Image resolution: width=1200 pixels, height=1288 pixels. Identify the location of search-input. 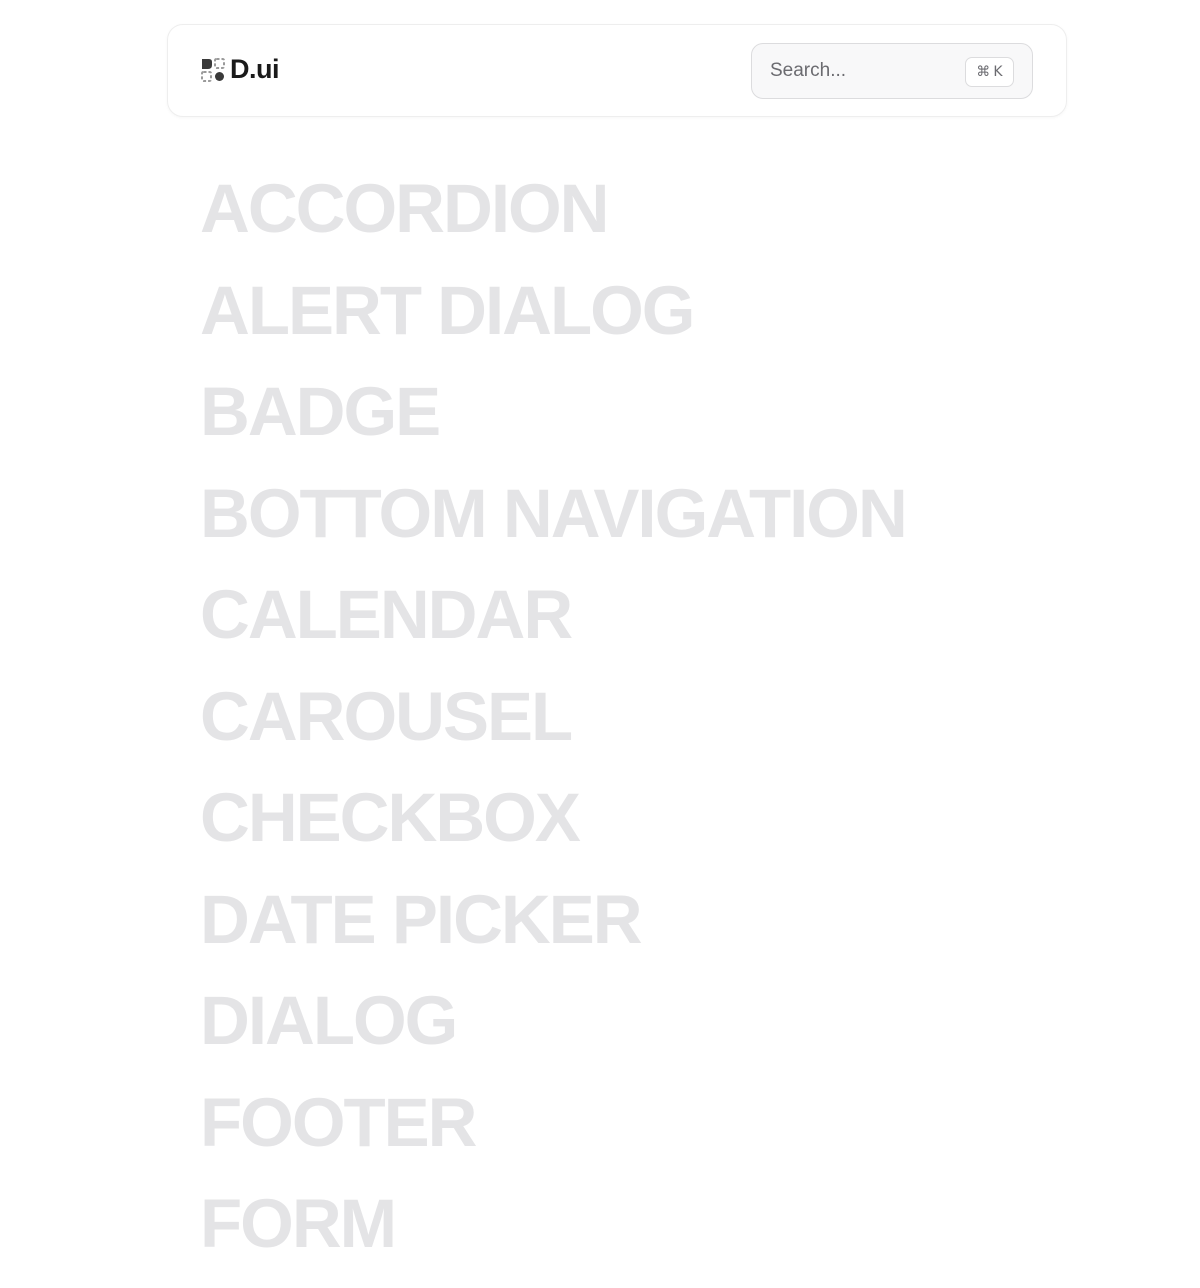
(857, 71).